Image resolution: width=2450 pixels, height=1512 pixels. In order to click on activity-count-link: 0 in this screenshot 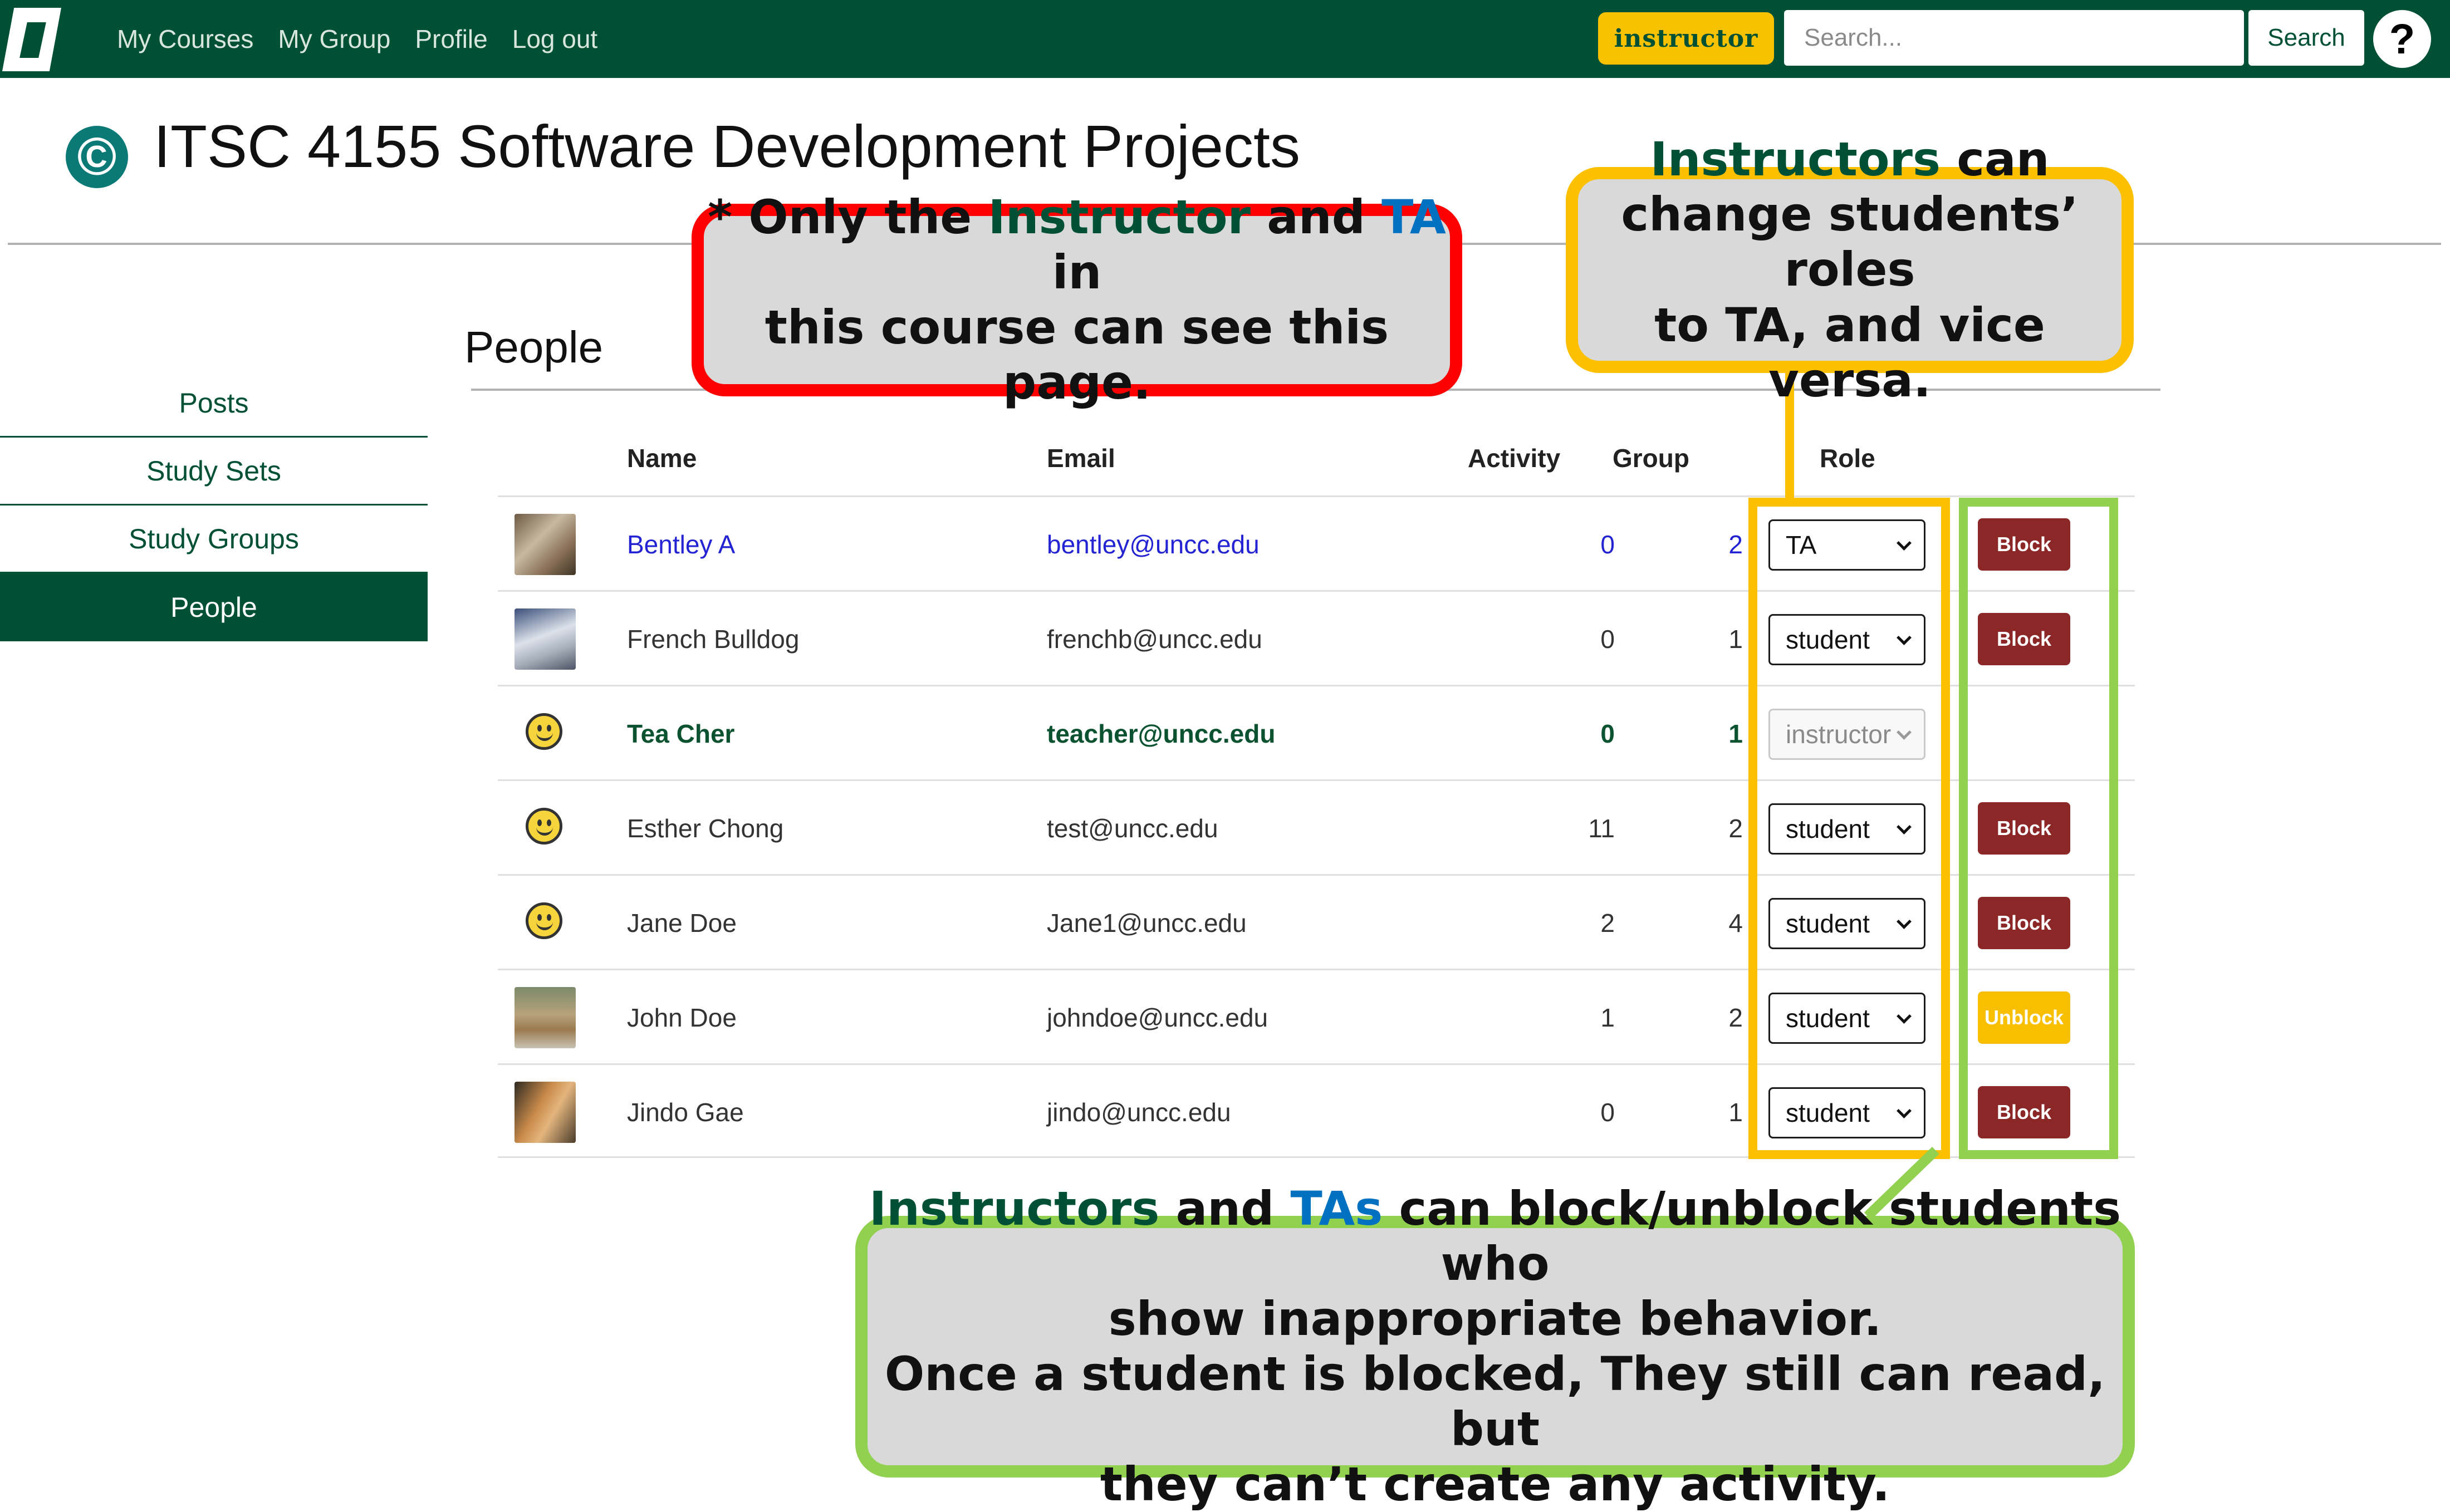, I will do `click(1574, 544)`.